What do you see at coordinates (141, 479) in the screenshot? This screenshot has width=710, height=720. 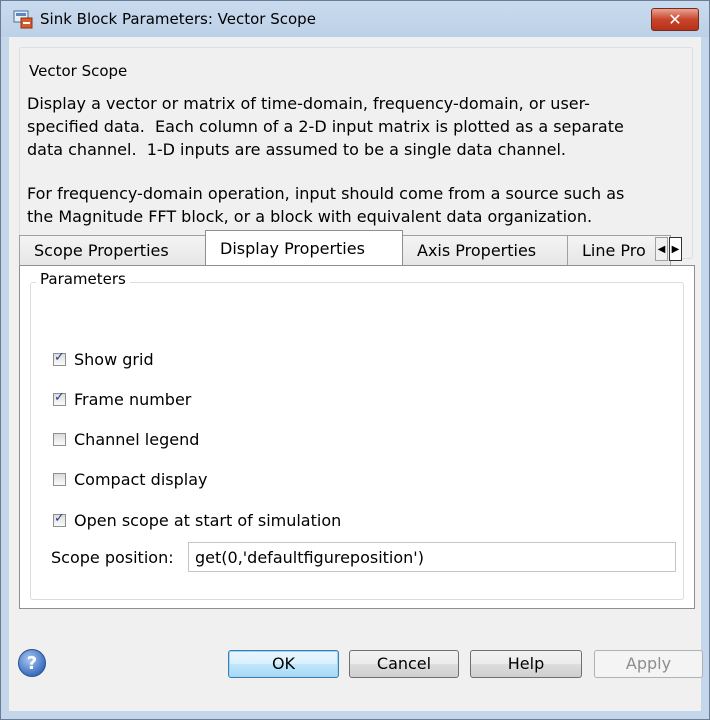 I see `compact-display-label: Compact display` at bounding box center [141, 479].